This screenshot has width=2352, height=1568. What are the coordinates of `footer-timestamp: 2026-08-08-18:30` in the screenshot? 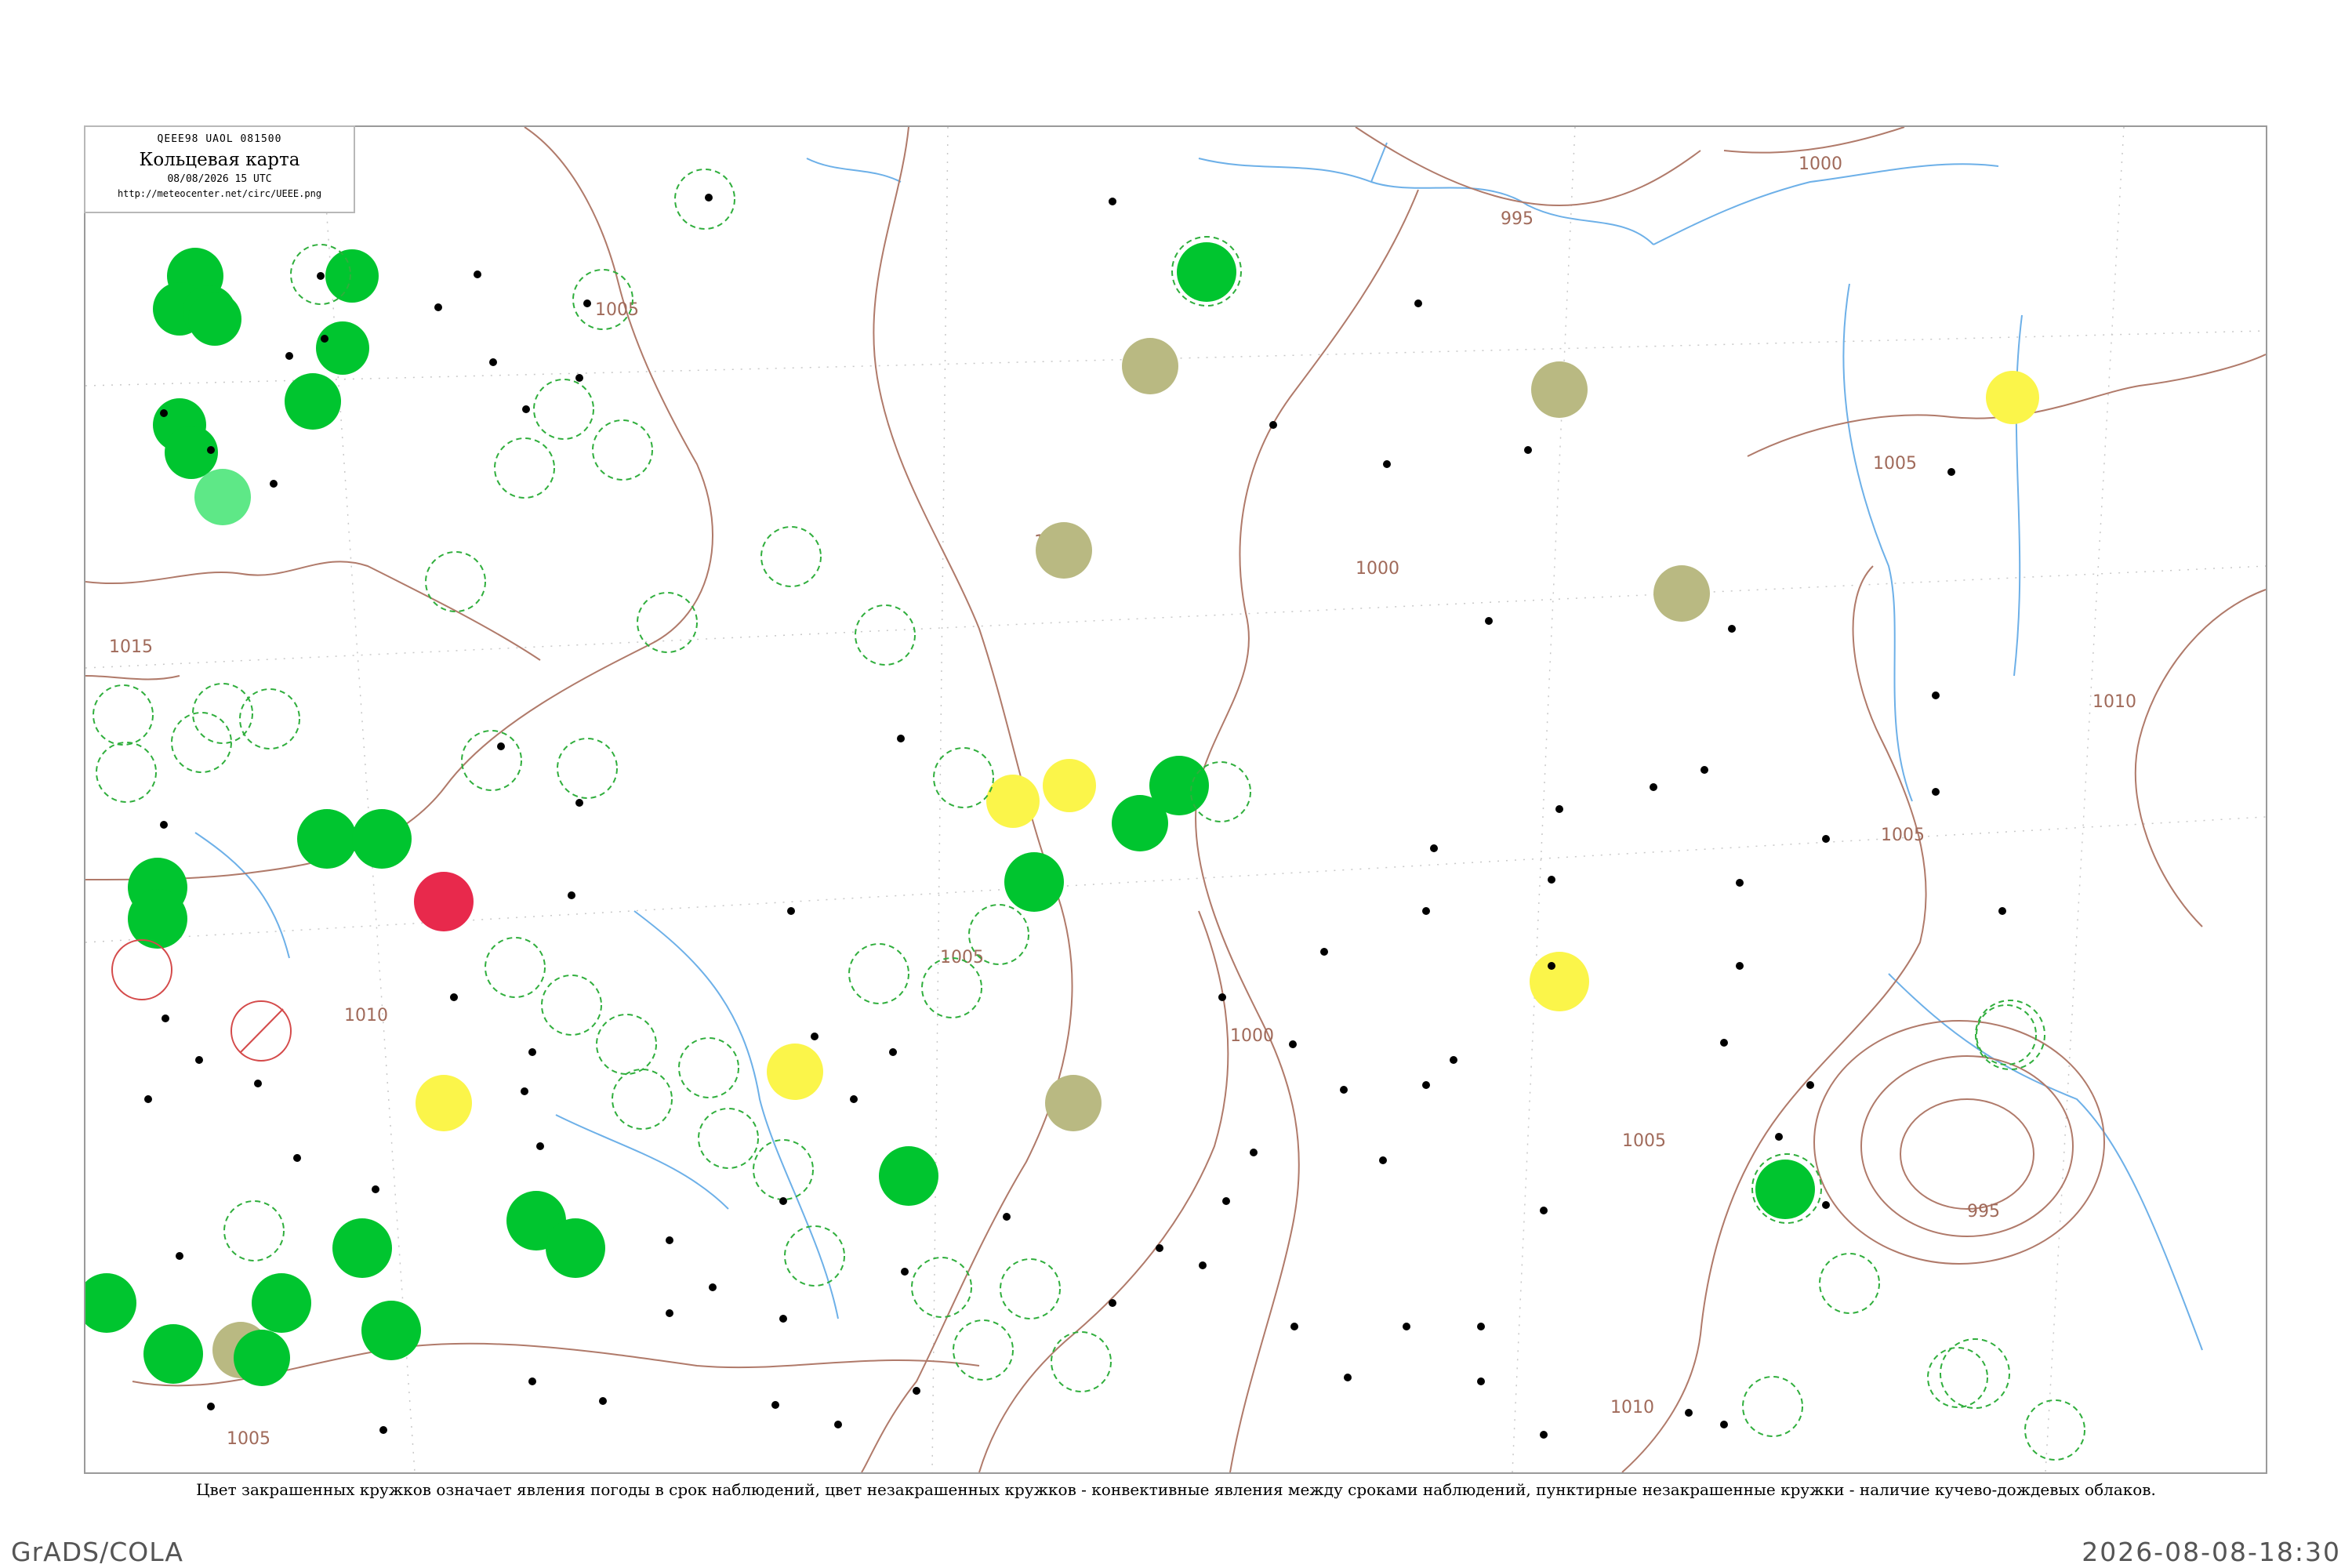 It's located at (2211, 1552).